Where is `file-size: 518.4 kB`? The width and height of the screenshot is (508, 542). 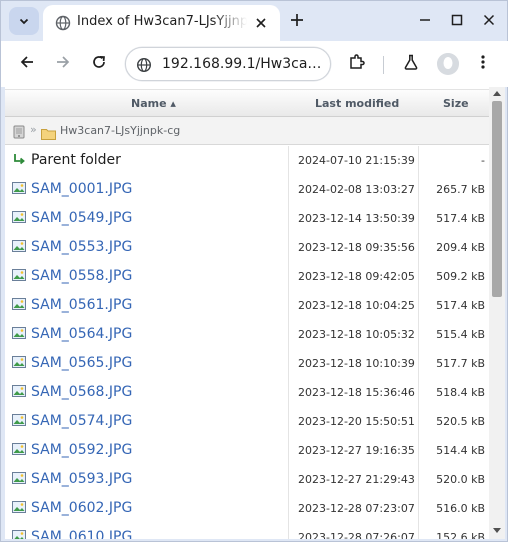
file-size: 518.4 kB is located at coordinates (460, 392).